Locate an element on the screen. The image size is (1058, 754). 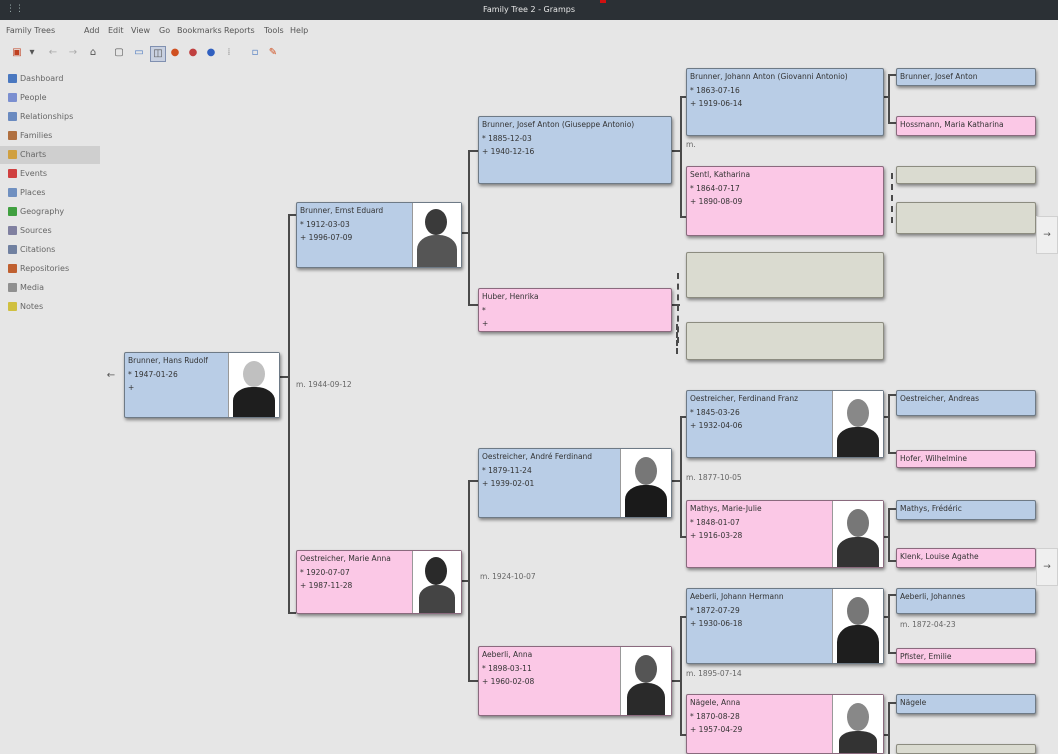
sidebar-item-label: People is located at coordinates (33, 97).